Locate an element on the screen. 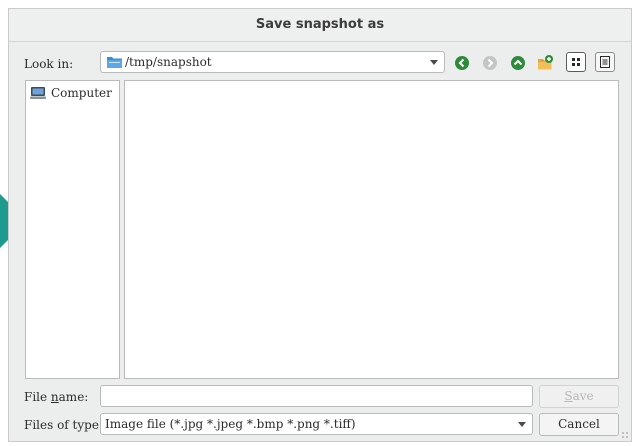 The height and width of the screenshot is (446, 635). detail-view-button is located at coordinates (576, 62).